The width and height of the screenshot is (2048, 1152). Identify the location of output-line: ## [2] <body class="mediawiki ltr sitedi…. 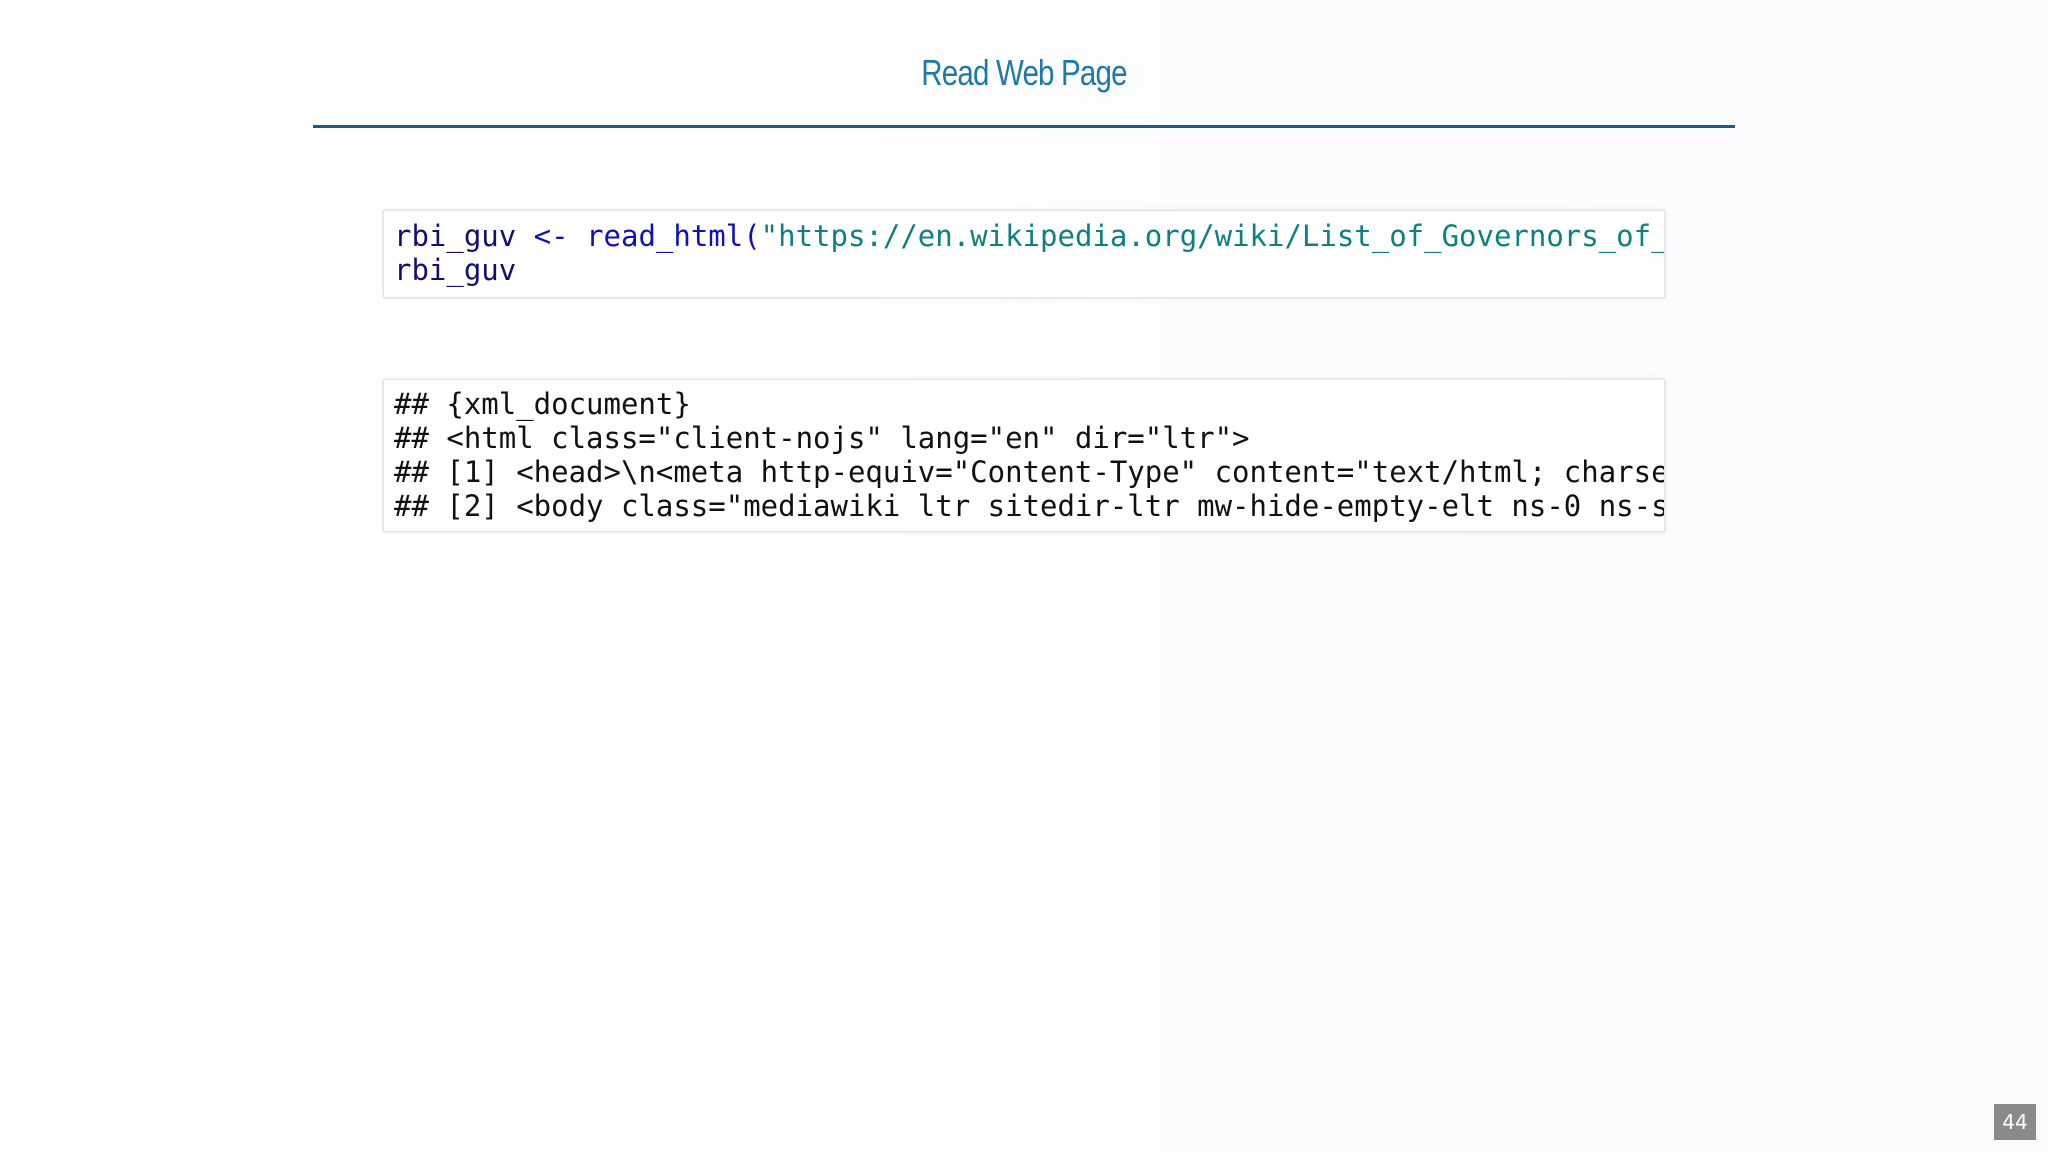
(1029, 506).